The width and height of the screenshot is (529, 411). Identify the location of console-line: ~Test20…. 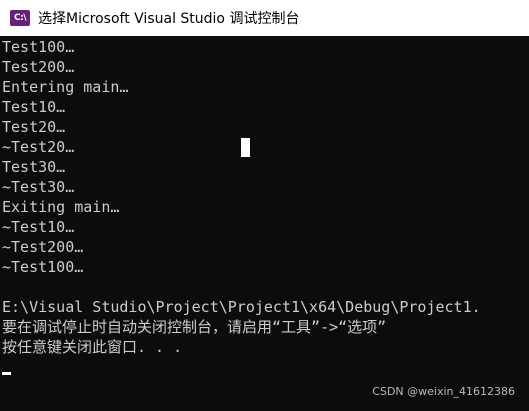
(38, 147).